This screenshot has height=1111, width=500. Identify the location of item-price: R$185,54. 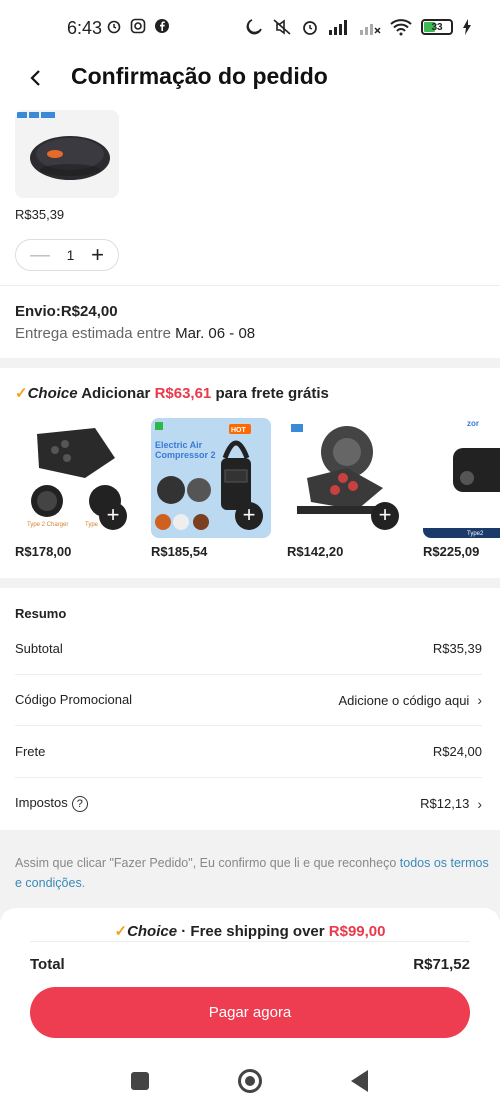
(179, 551).